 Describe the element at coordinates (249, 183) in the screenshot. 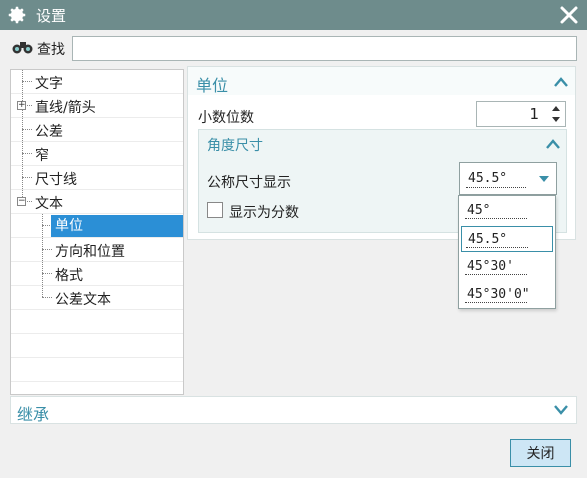

I see `nominal-display-label: 公称尺寸显示` at that location.